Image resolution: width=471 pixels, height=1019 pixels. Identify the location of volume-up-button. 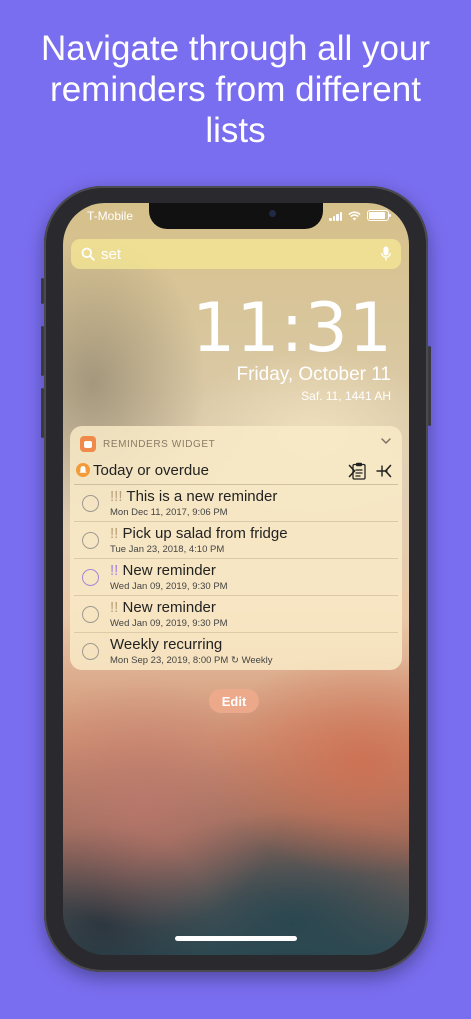
(42, 351).